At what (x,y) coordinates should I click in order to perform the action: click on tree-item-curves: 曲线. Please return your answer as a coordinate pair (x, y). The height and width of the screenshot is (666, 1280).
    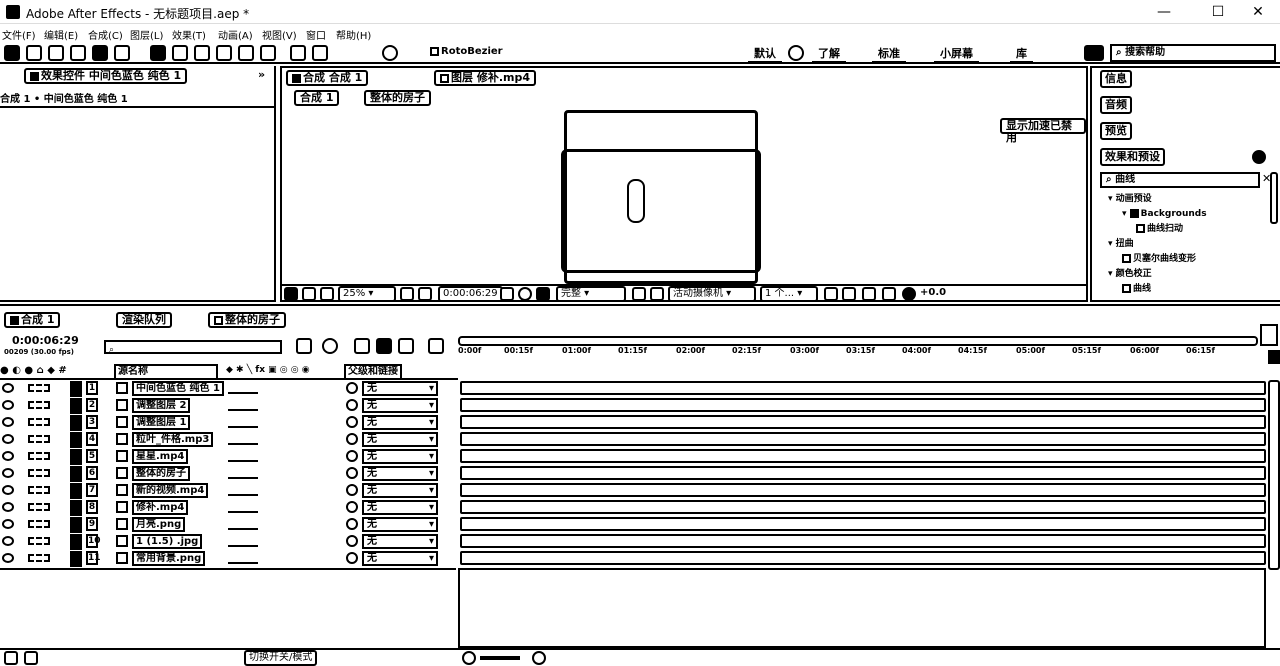
    Looking at the image, I should click on (1153, 289).